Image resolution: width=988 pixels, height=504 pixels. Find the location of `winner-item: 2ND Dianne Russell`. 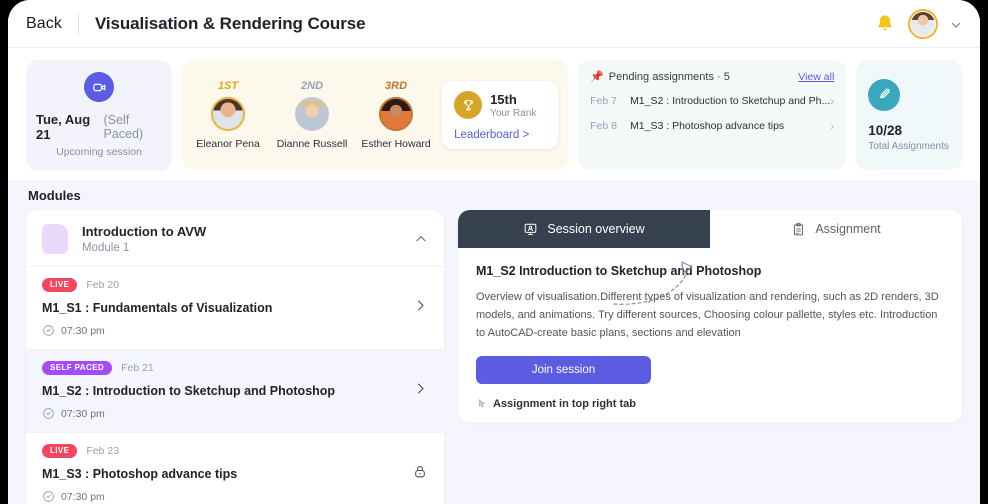

winner-item: 2ND Dianne Russell is located at coordinates (312, 115).